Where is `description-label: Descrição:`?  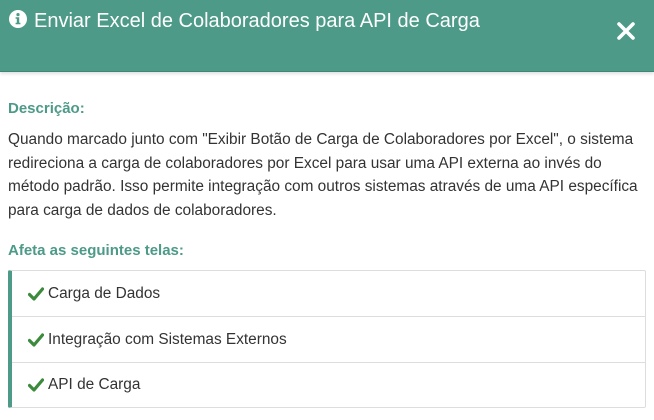
description-label: Descrição: is located at coordinates (46, 108).